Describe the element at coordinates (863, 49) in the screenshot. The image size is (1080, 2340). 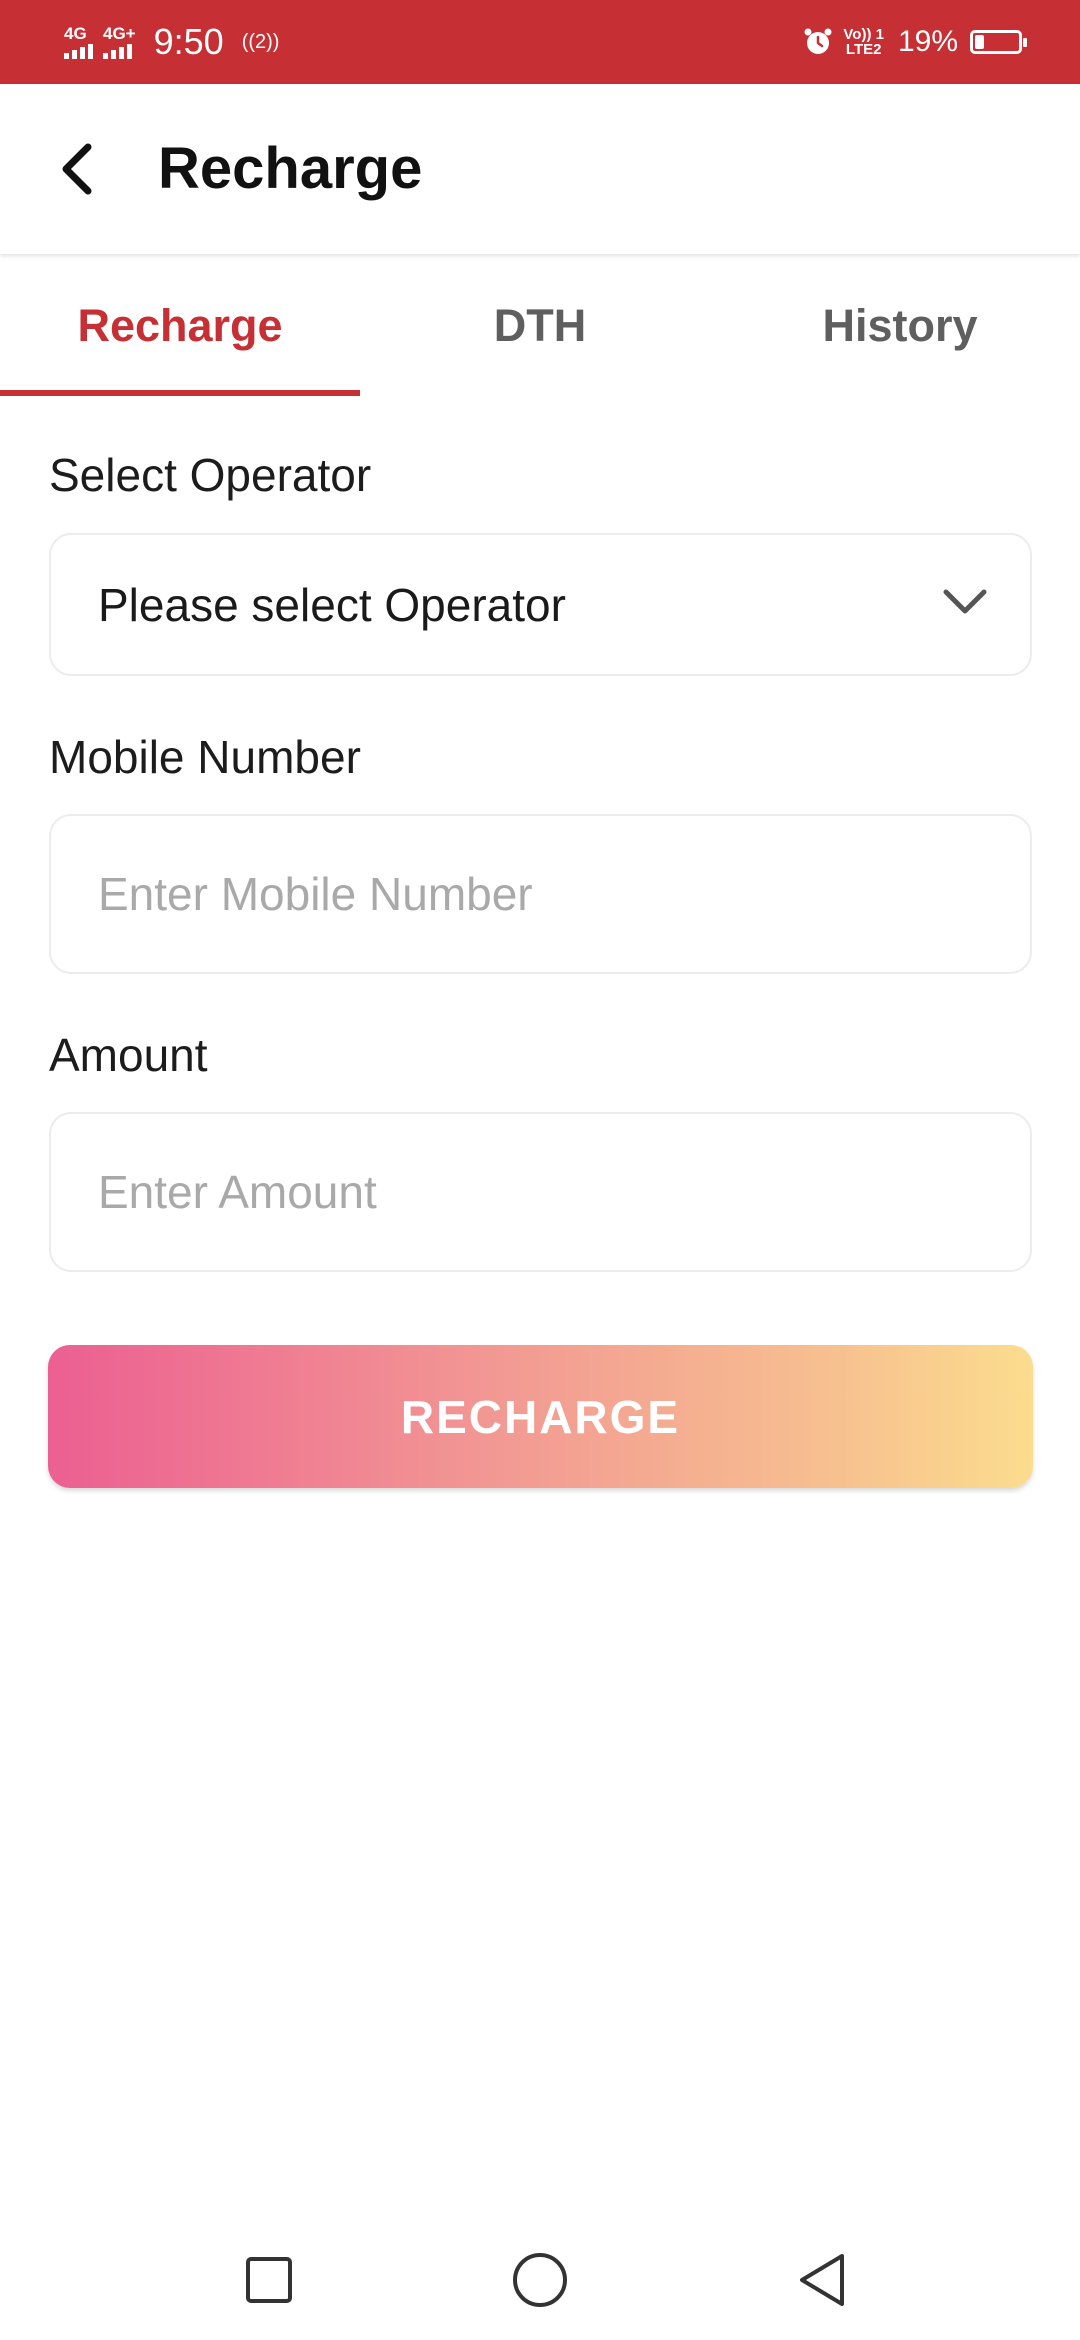
I see `volte-bottom-text: LTE2` at that location.